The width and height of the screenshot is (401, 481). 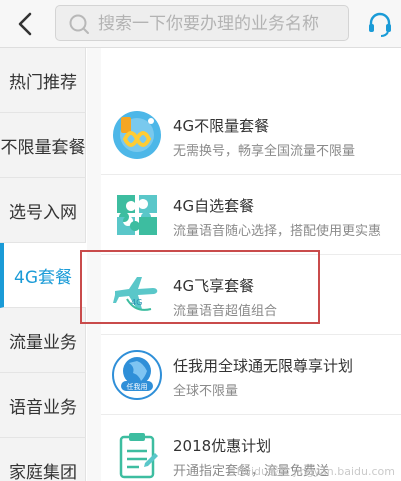 I want to click on watermark: Baidu经验 jingyan.baidu.com, so click(x=315, y=471).